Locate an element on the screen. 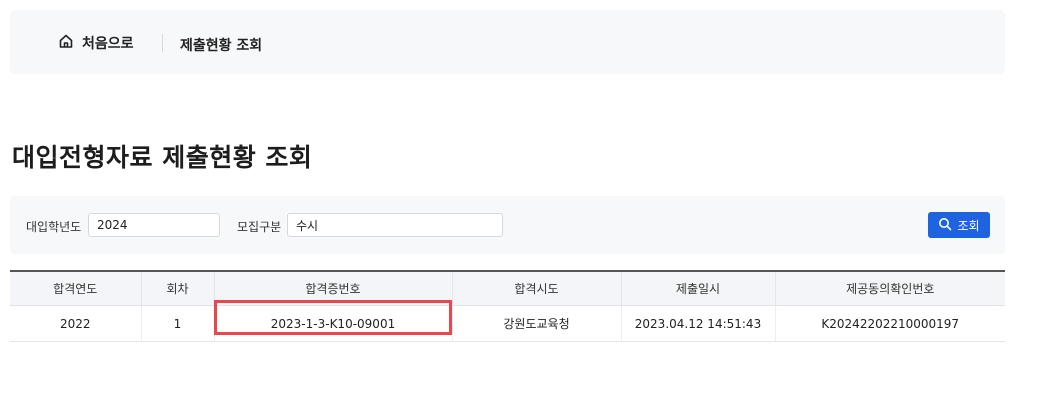 Image resolution: width=1039 pixels, height=393 pixels. column-header-certificate-number: 합격증번호 is located at coordinates (332, 288).